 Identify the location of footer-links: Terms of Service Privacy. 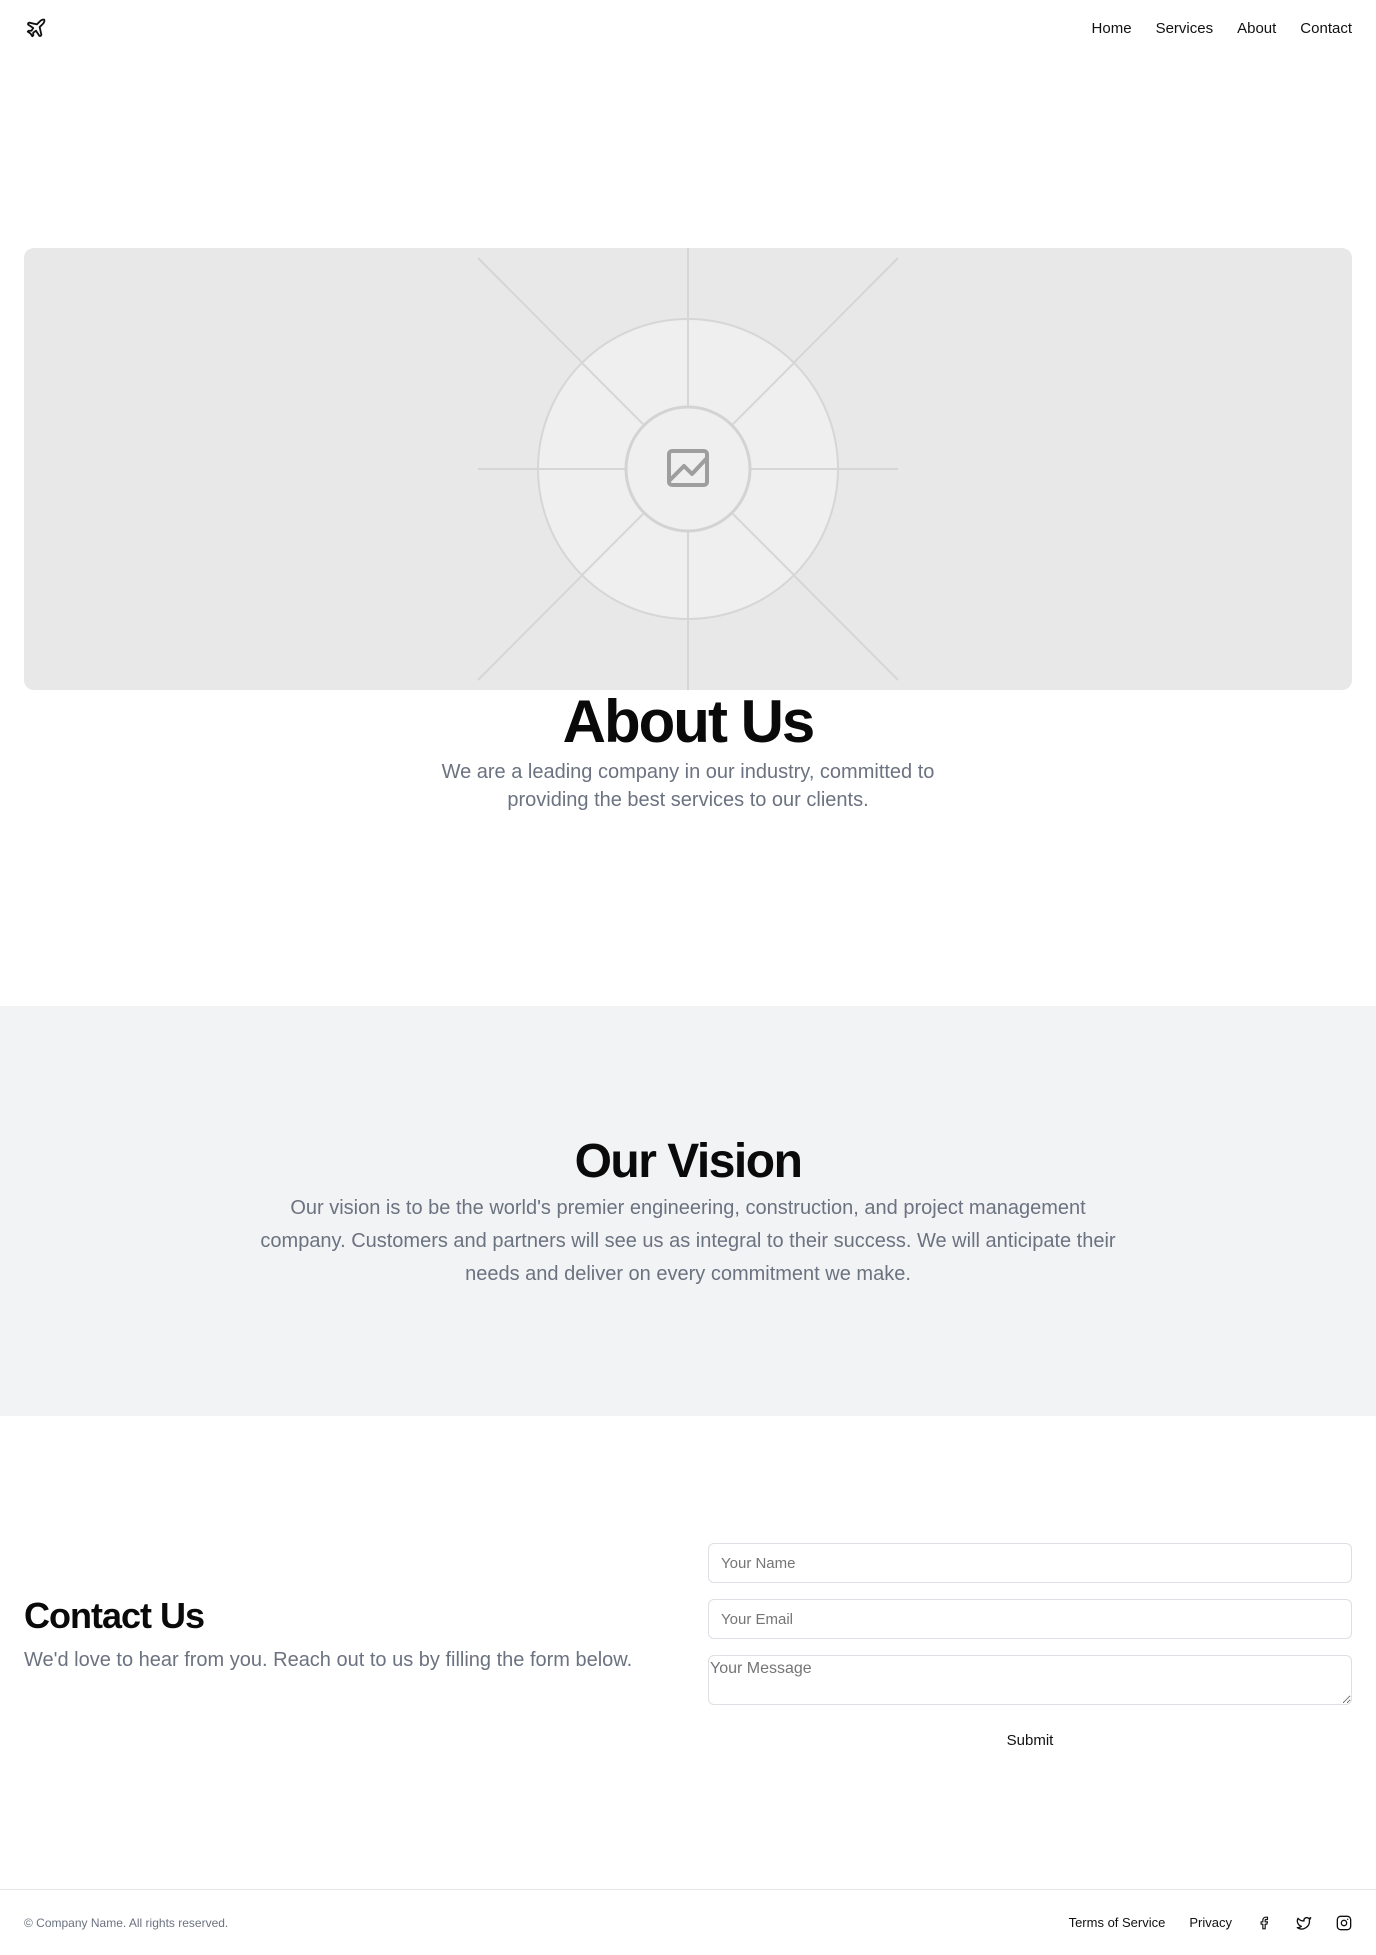
(1210, 1923).